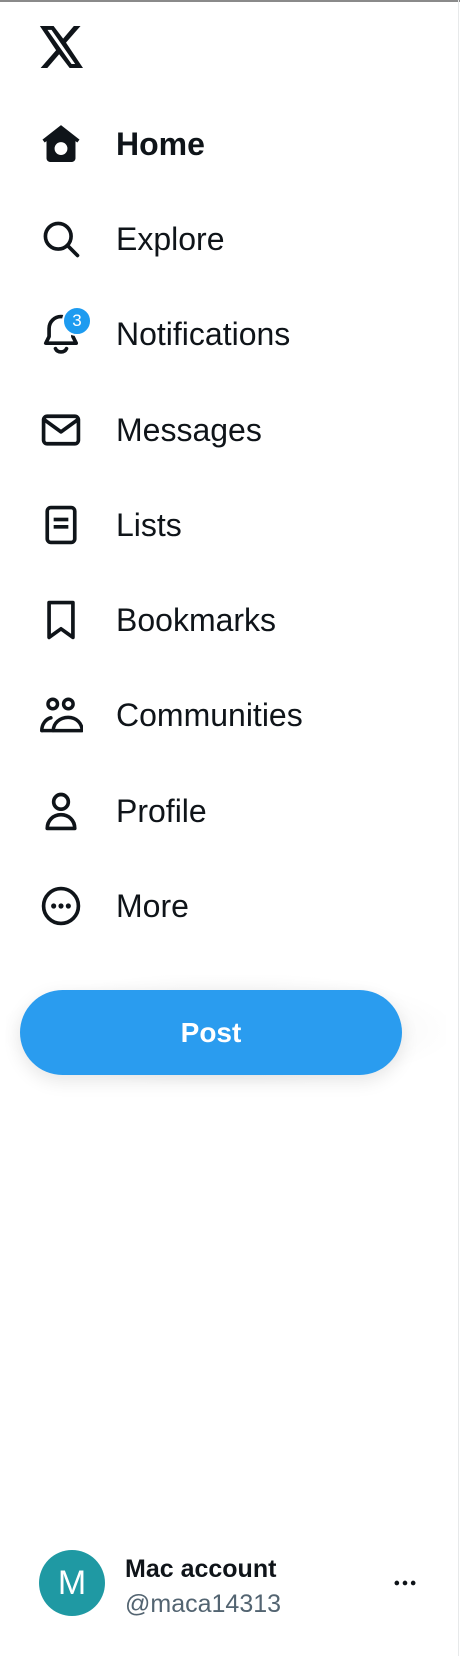  I want to click on nav-item-home: Home, so click(220, 143).